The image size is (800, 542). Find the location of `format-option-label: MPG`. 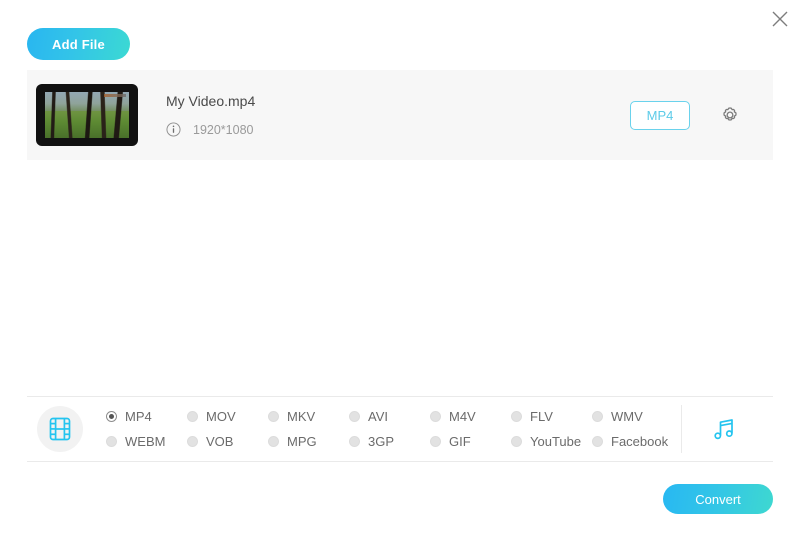

format-option-label: MPG is located at coordinates (302, 441).